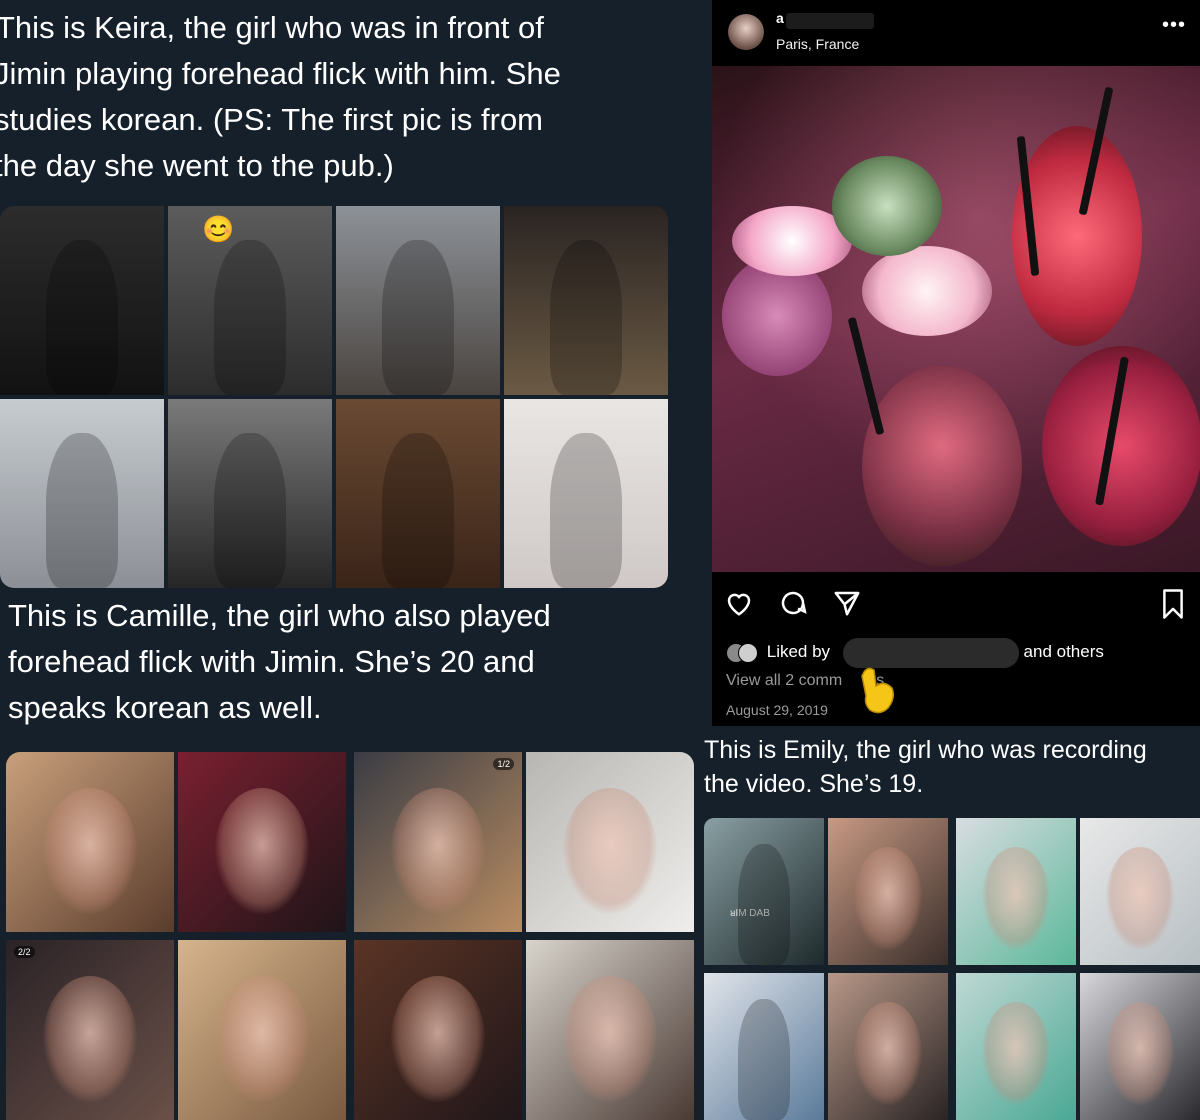 The image size is (1200, 1120). Describe the element at coordinates (250, 300) in the screenshot. I see `keira-photo-couple: 😊` at that location.